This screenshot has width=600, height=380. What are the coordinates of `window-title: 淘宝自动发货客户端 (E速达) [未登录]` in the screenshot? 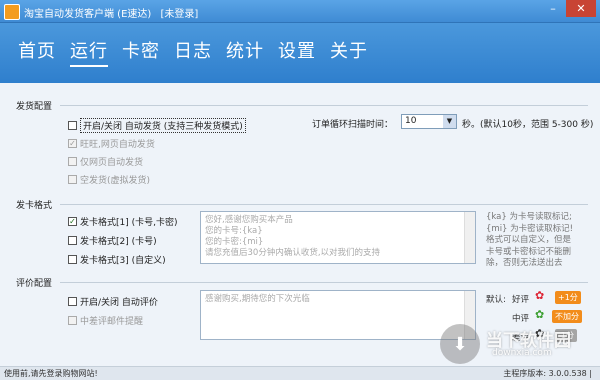 It's located at (111, 12).